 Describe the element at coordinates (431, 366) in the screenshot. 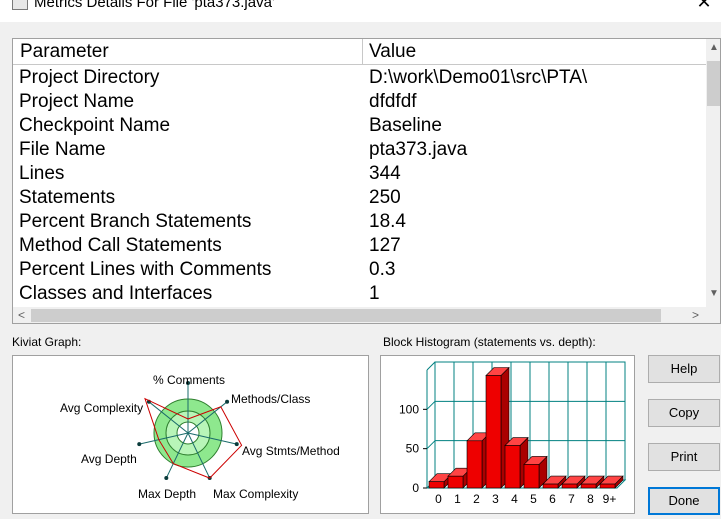

I see `histogram-axis` at that location.